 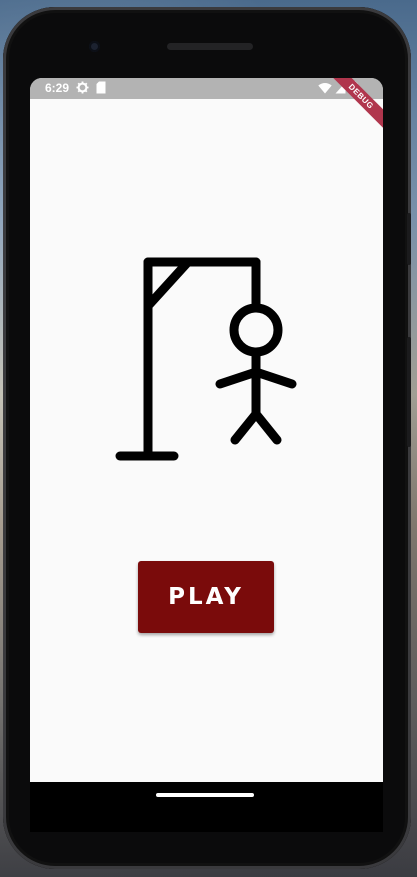 I want to click on play-button: PLAY, so click(x=206, y=597).